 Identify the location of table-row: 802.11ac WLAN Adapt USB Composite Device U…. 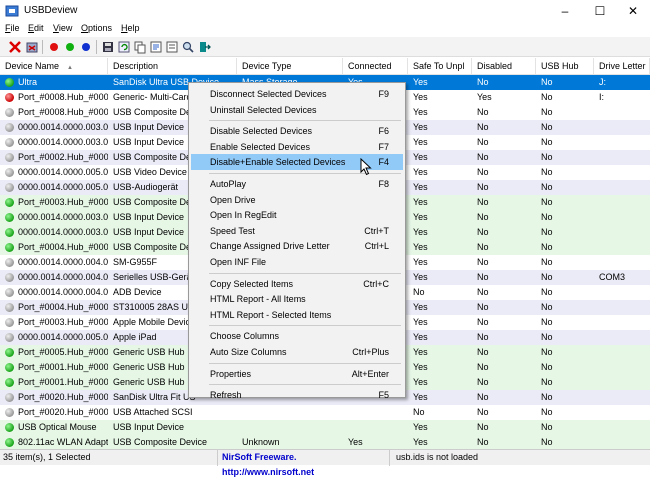
(325, 442).